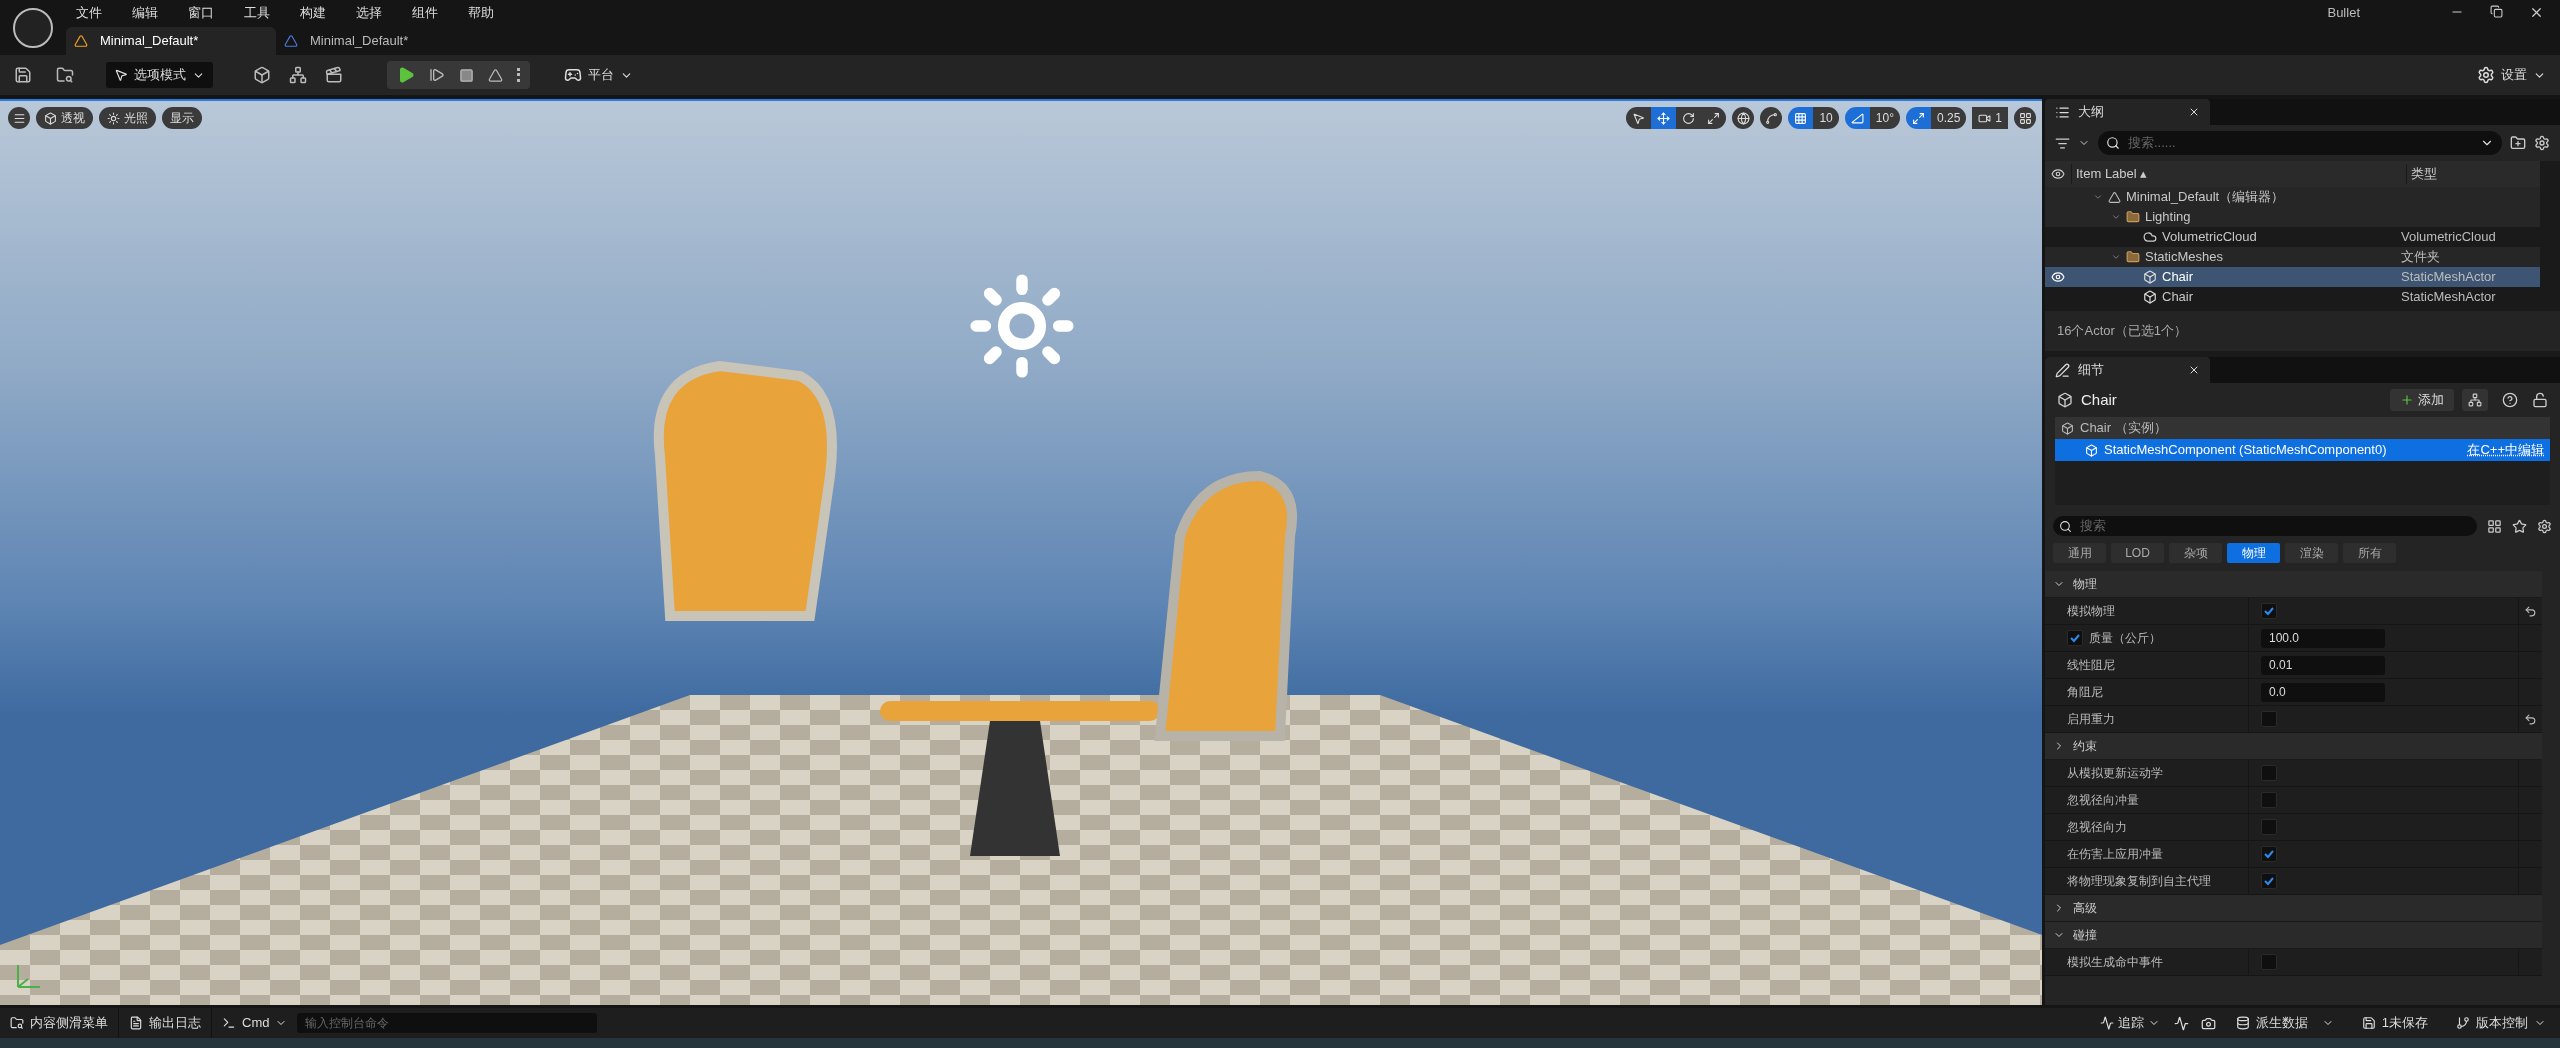 The image size is (2560, 1048). I want to click on save-icon, so click(23, 75).